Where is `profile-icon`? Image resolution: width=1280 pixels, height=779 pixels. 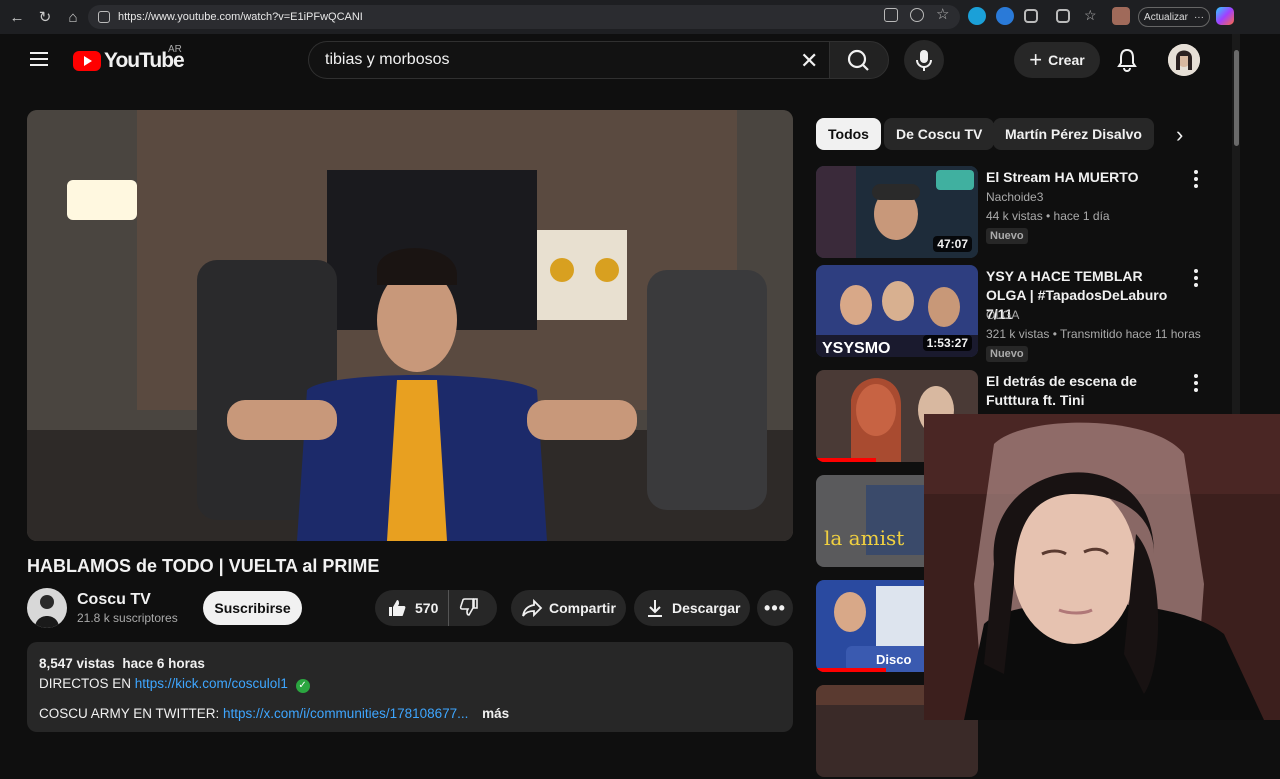
profile-icon is located at coordinates (1121, 16).